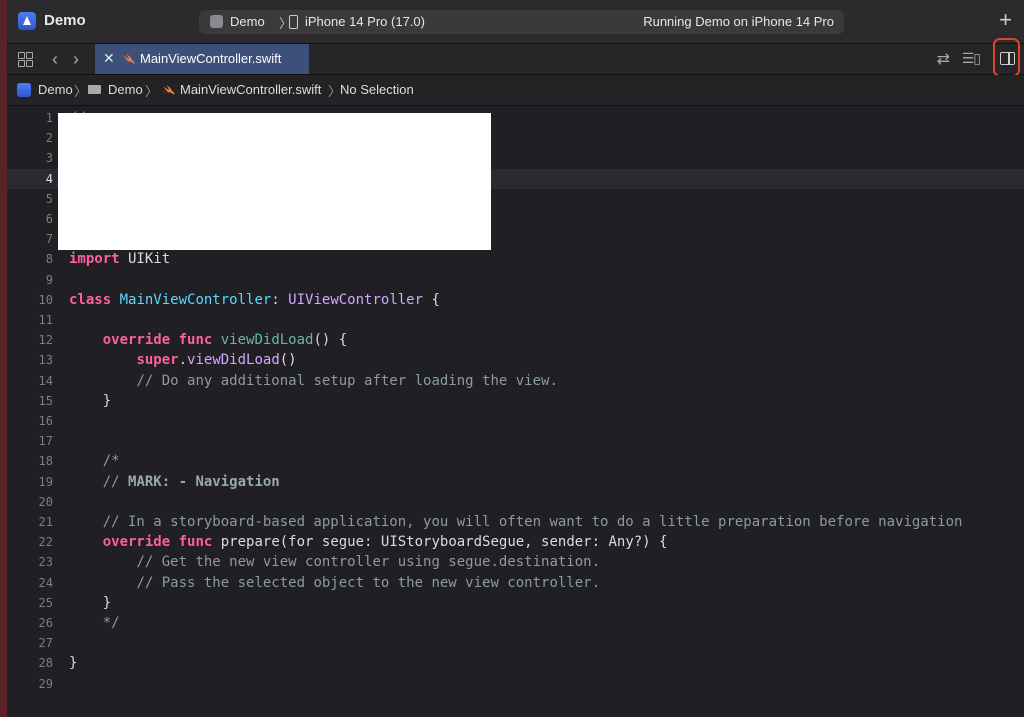 This screenshot has height=717, width=1024. What do you see at coordinates (515, 461) in the screenshot?
I see `code-line: 18 /*` at bounding box center [515, 461].